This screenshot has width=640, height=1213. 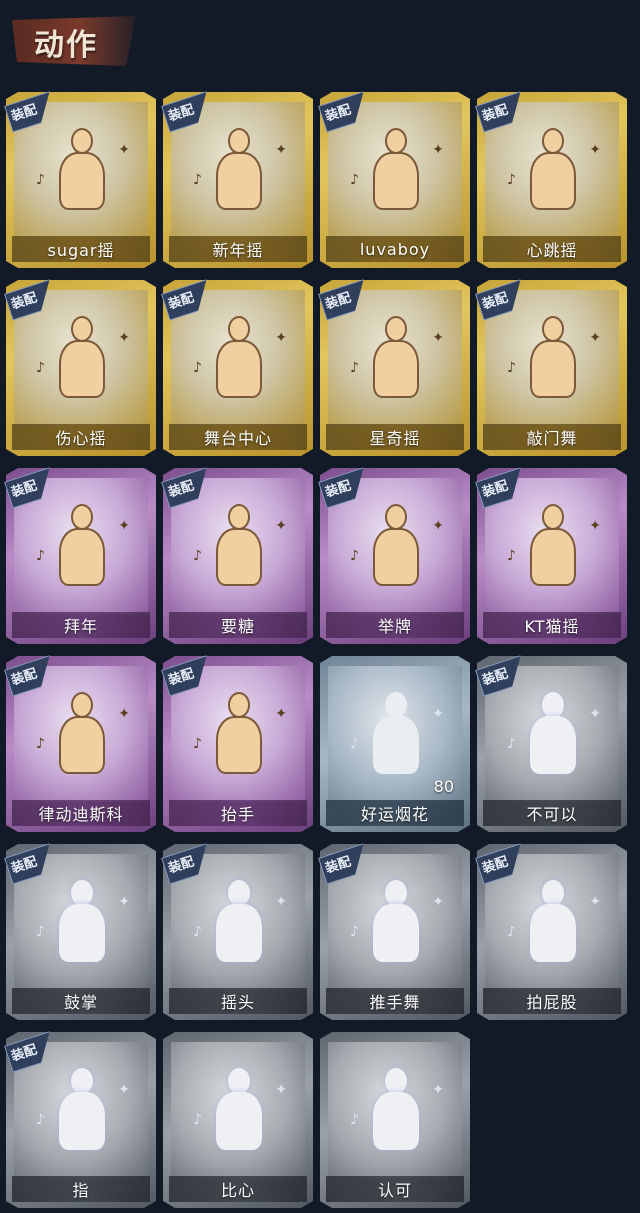 I want to click on action-card: ♪ ✦ 比心, so click(x=238, y=1120).